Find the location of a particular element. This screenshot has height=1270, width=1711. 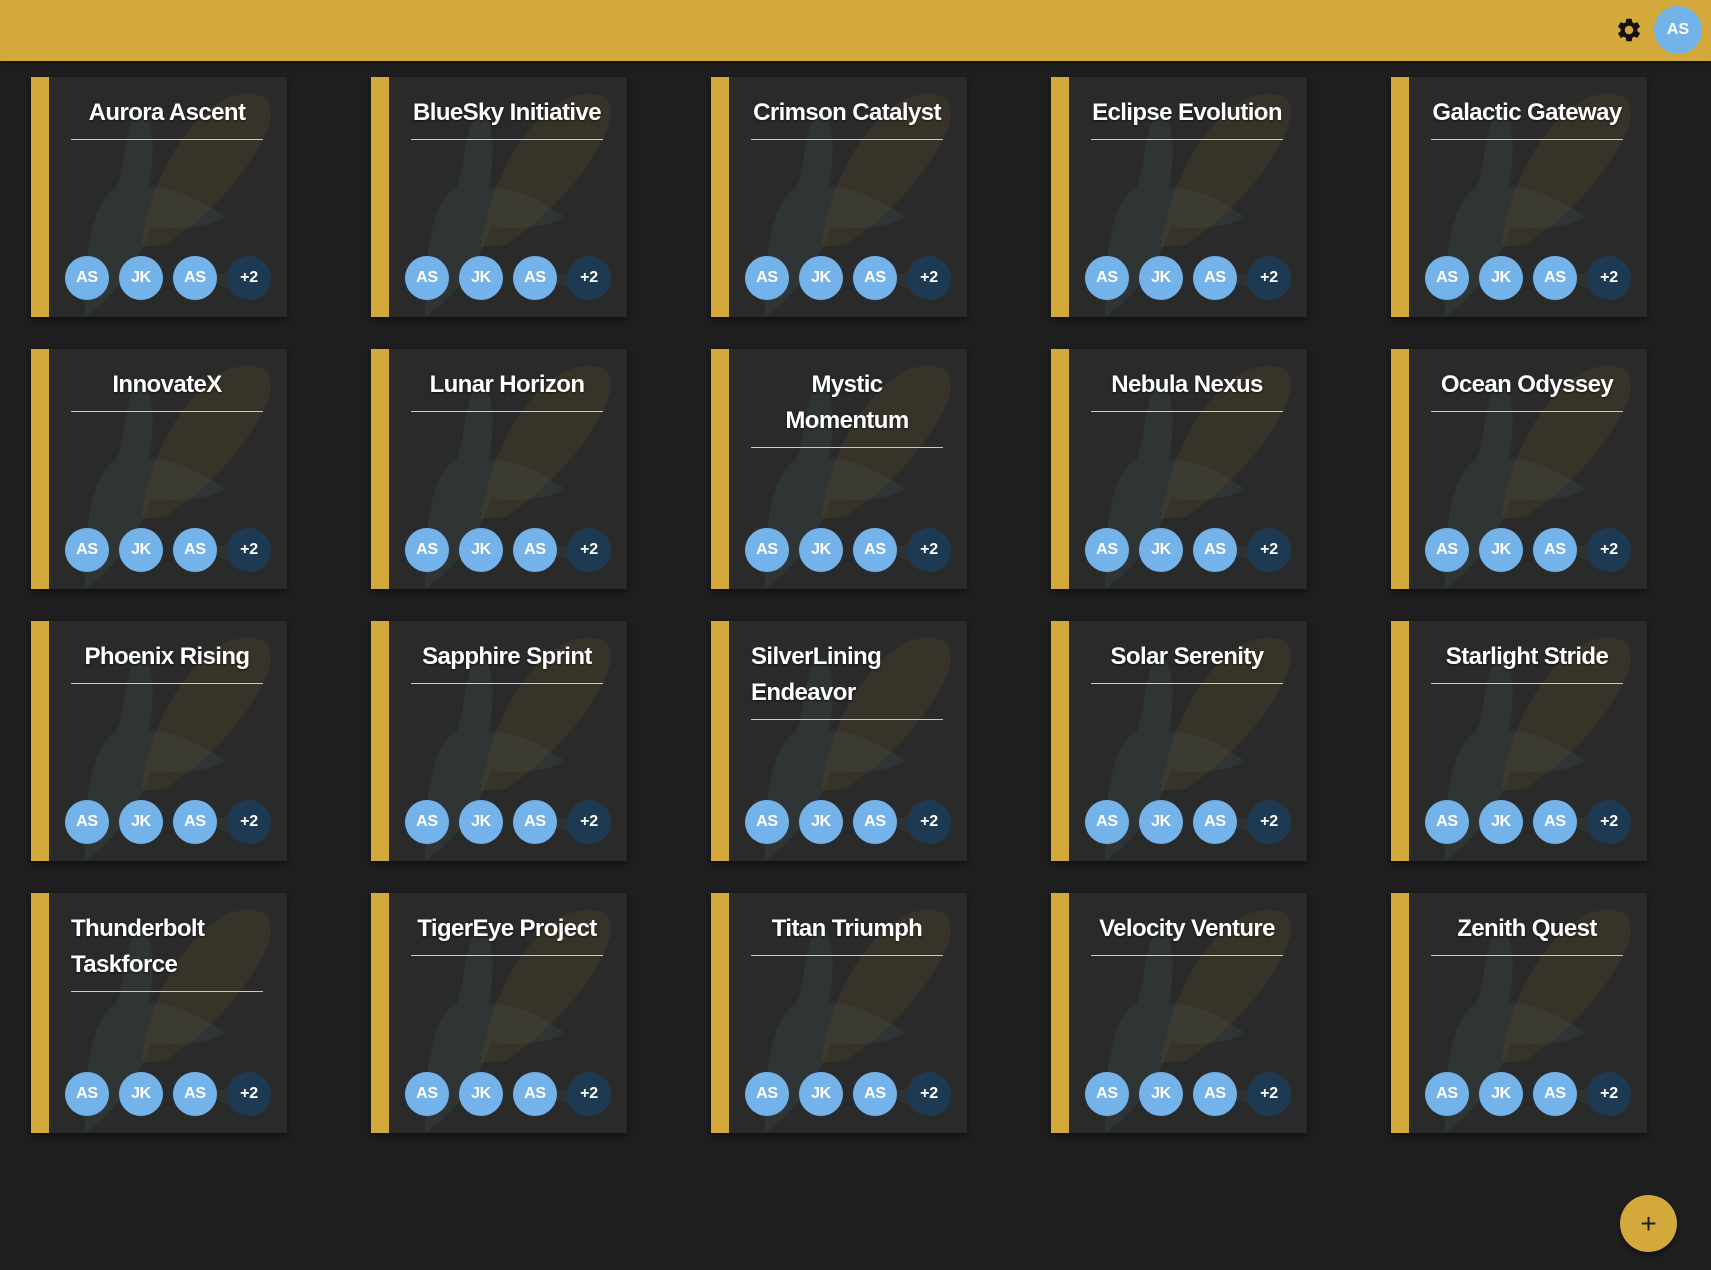

project-card: Phoenix Rising AS JK AS +2 is located at coordinates (159, 741).